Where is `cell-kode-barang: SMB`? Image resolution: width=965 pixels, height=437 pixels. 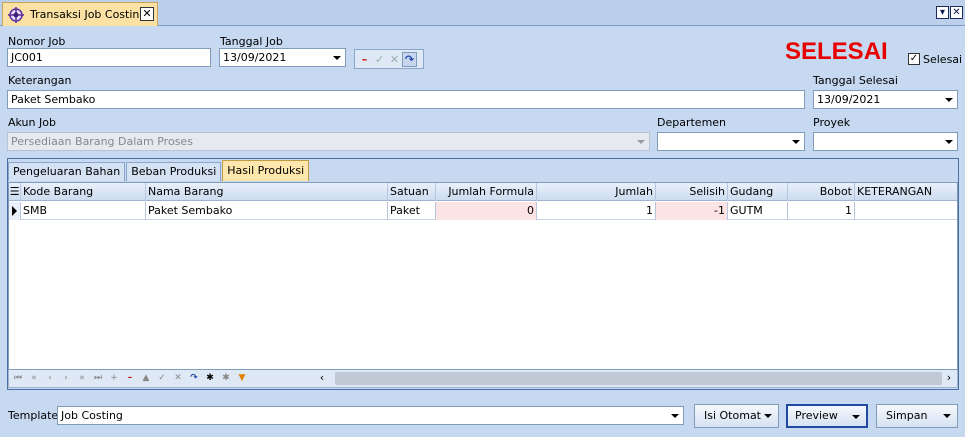 cell-kode-barang: SMB is located at coordinates (83, 211).